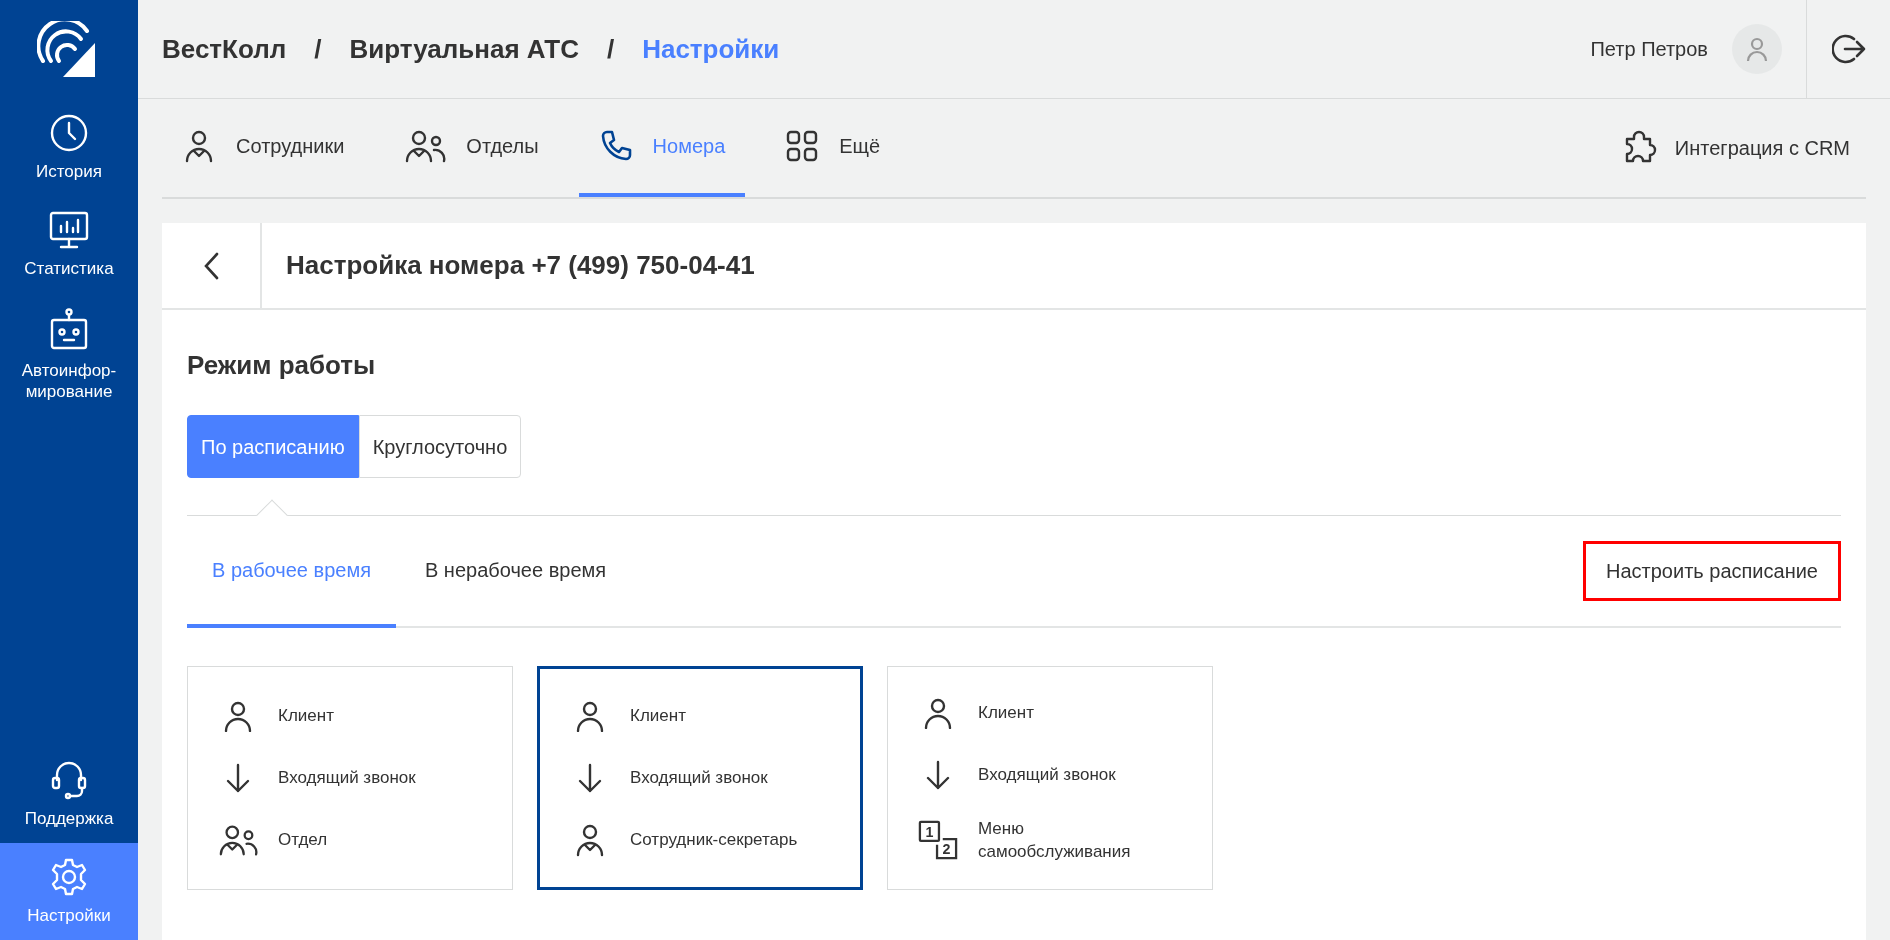 This screenshot has width=1890, height=940. Describe the element at coordinates (471, 148) in the screenshot. I see `nav-tab: Отделы` at that location.